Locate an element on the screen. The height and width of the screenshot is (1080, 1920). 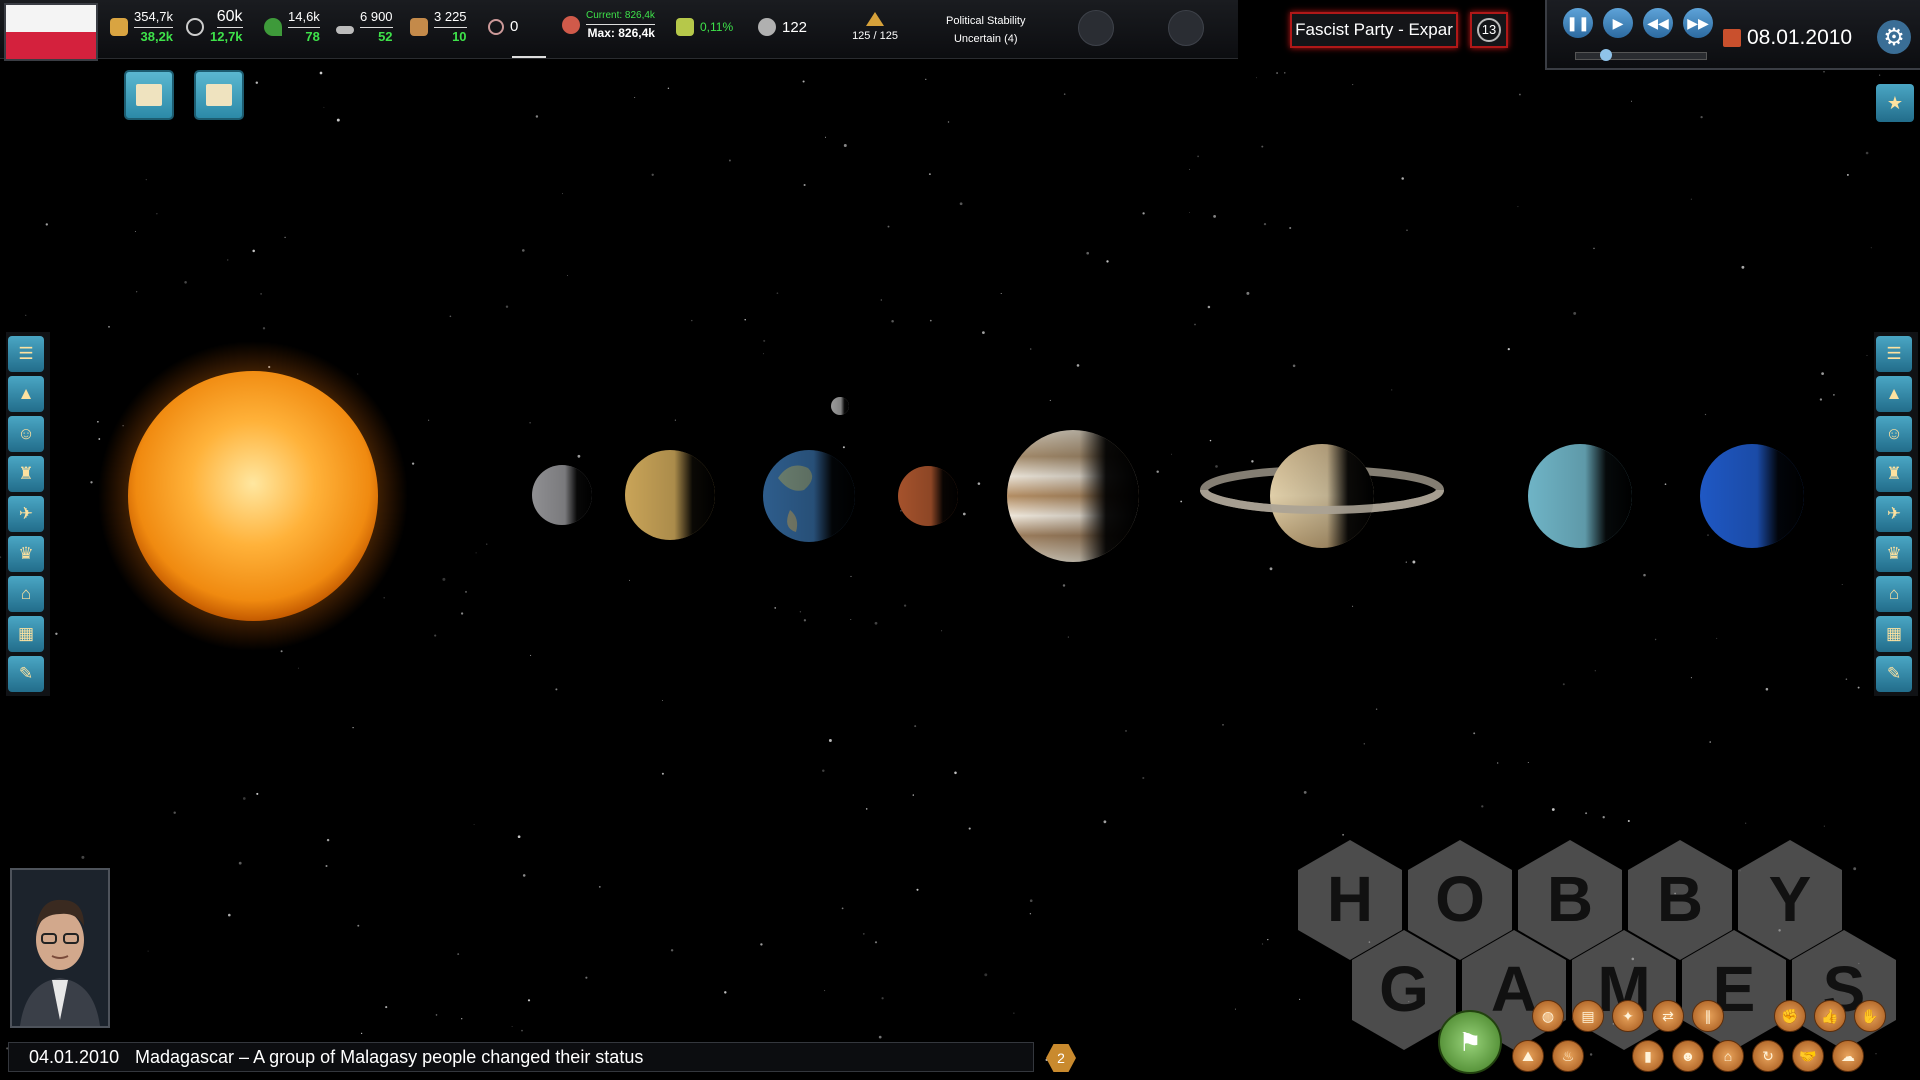
play-icon: ▶ is located at coordinates (1618, 23).